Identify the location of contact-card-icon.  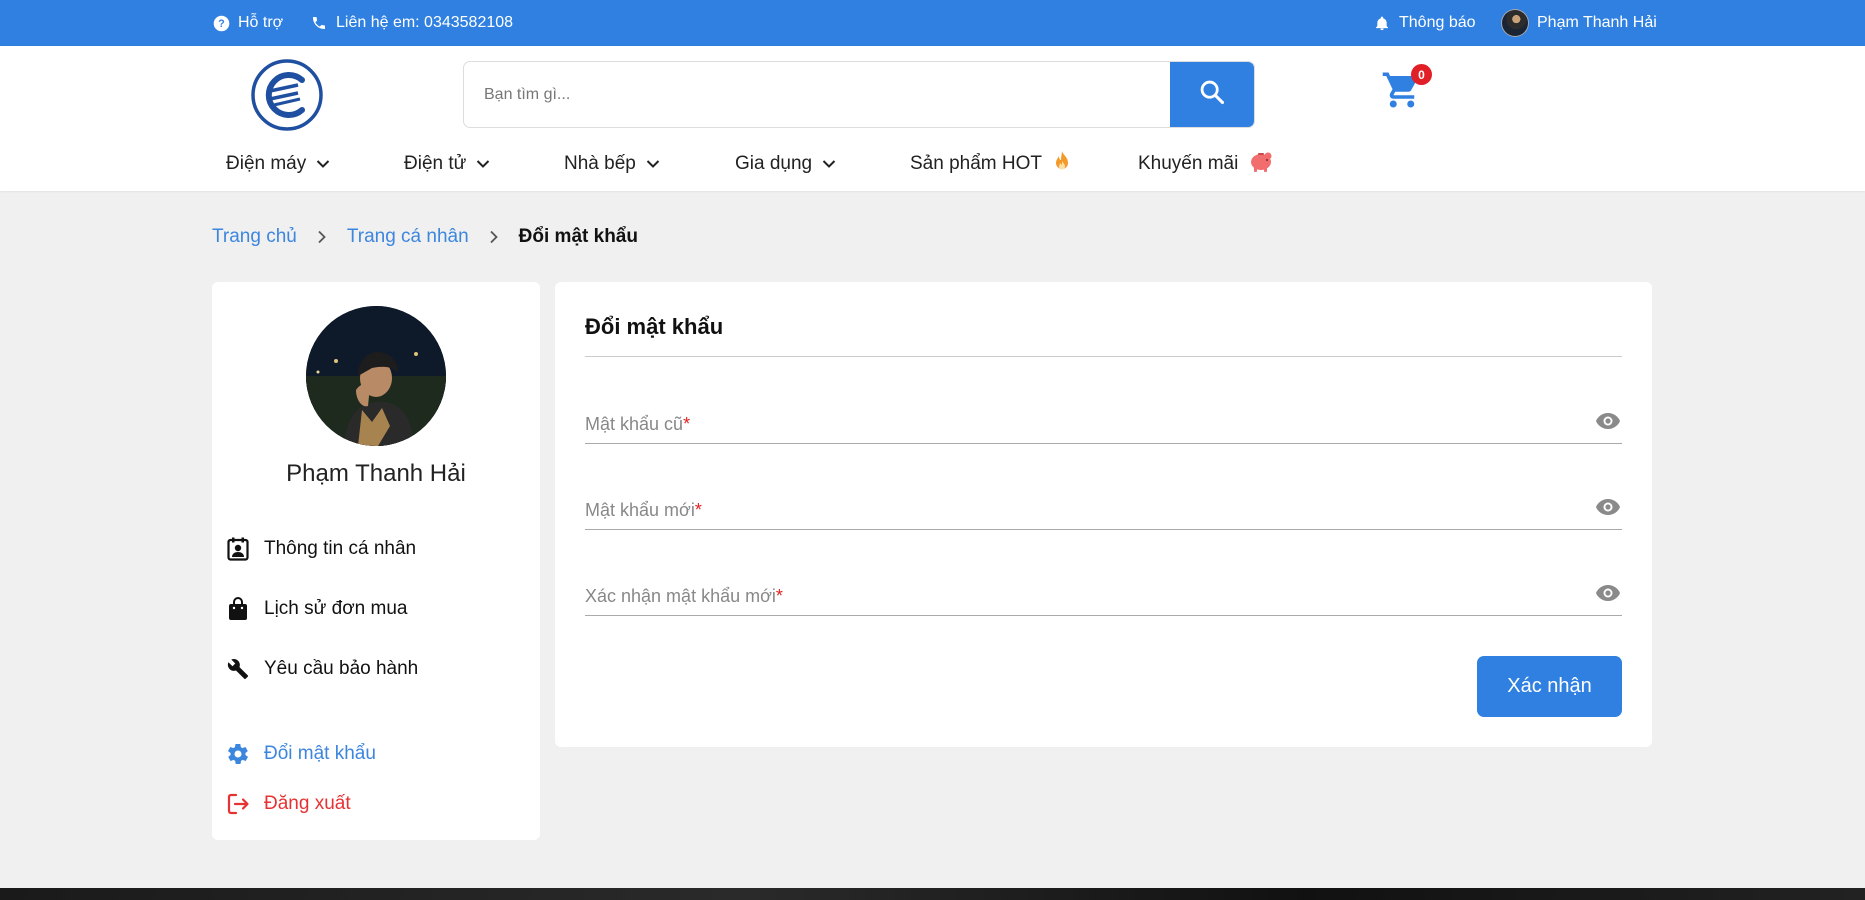
(238, 549).